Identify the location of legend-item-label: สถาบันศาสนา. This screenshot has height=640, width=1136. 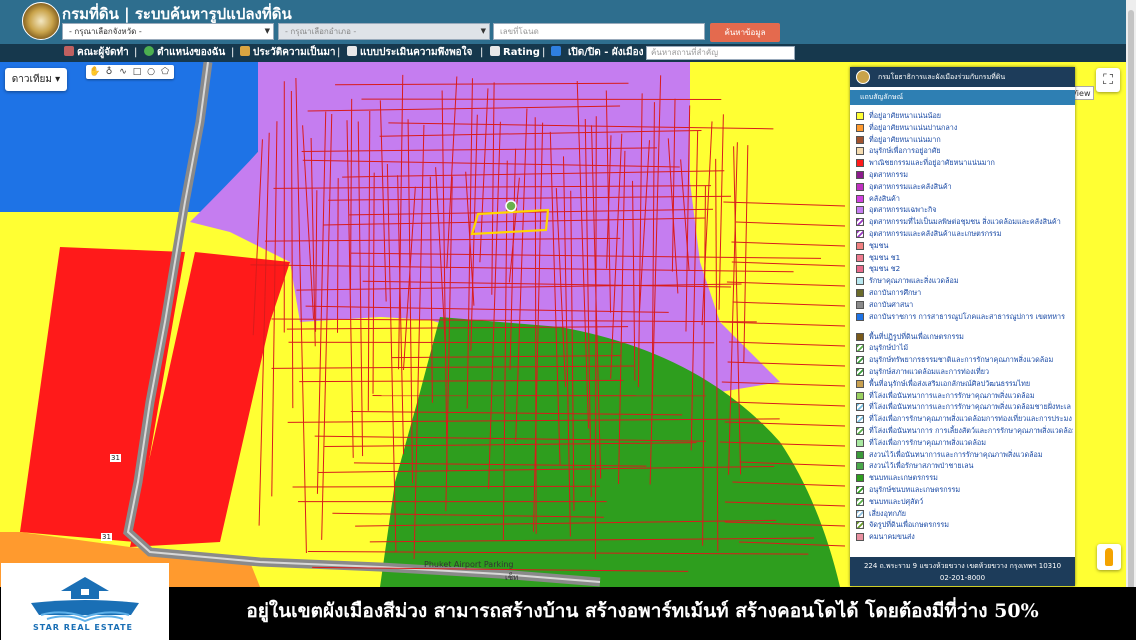
(891, 304).